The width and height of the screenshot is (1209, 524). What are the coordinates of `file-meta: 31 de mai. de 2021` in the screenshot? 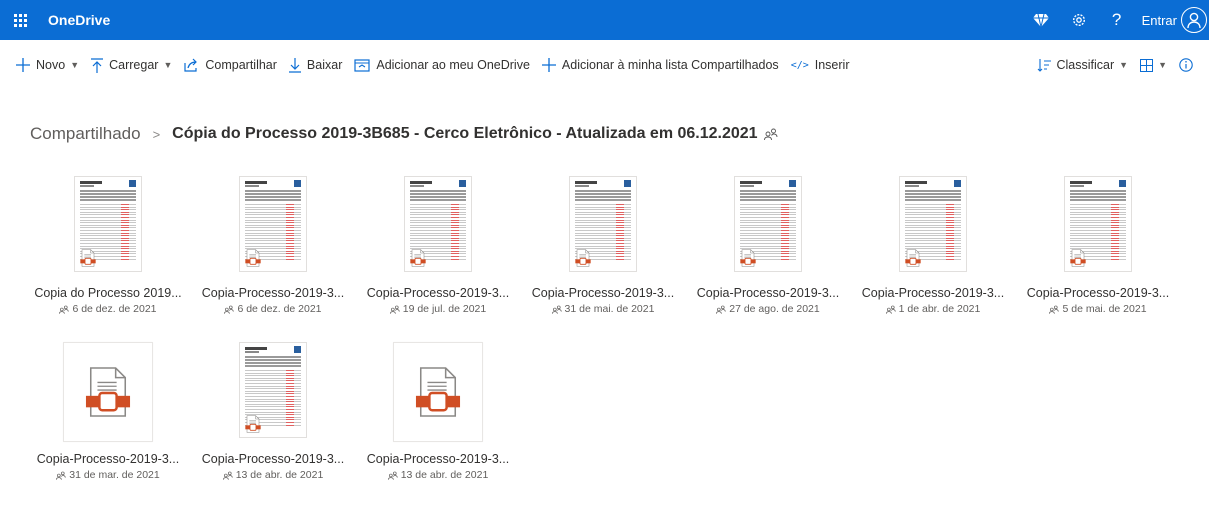 It's located at (603, 309).